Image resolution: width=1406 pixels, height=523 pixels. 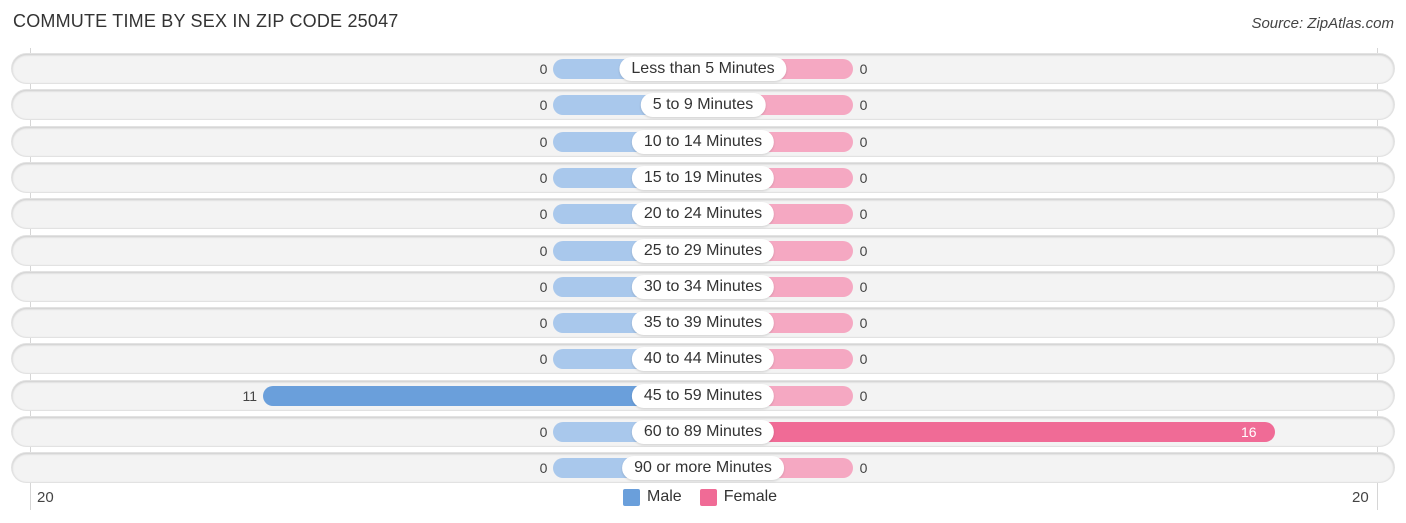 What do you see at coordinates (45, 497) in the screenshot?
I see `axis-label-left: 20` at bounding box center [45, 497].